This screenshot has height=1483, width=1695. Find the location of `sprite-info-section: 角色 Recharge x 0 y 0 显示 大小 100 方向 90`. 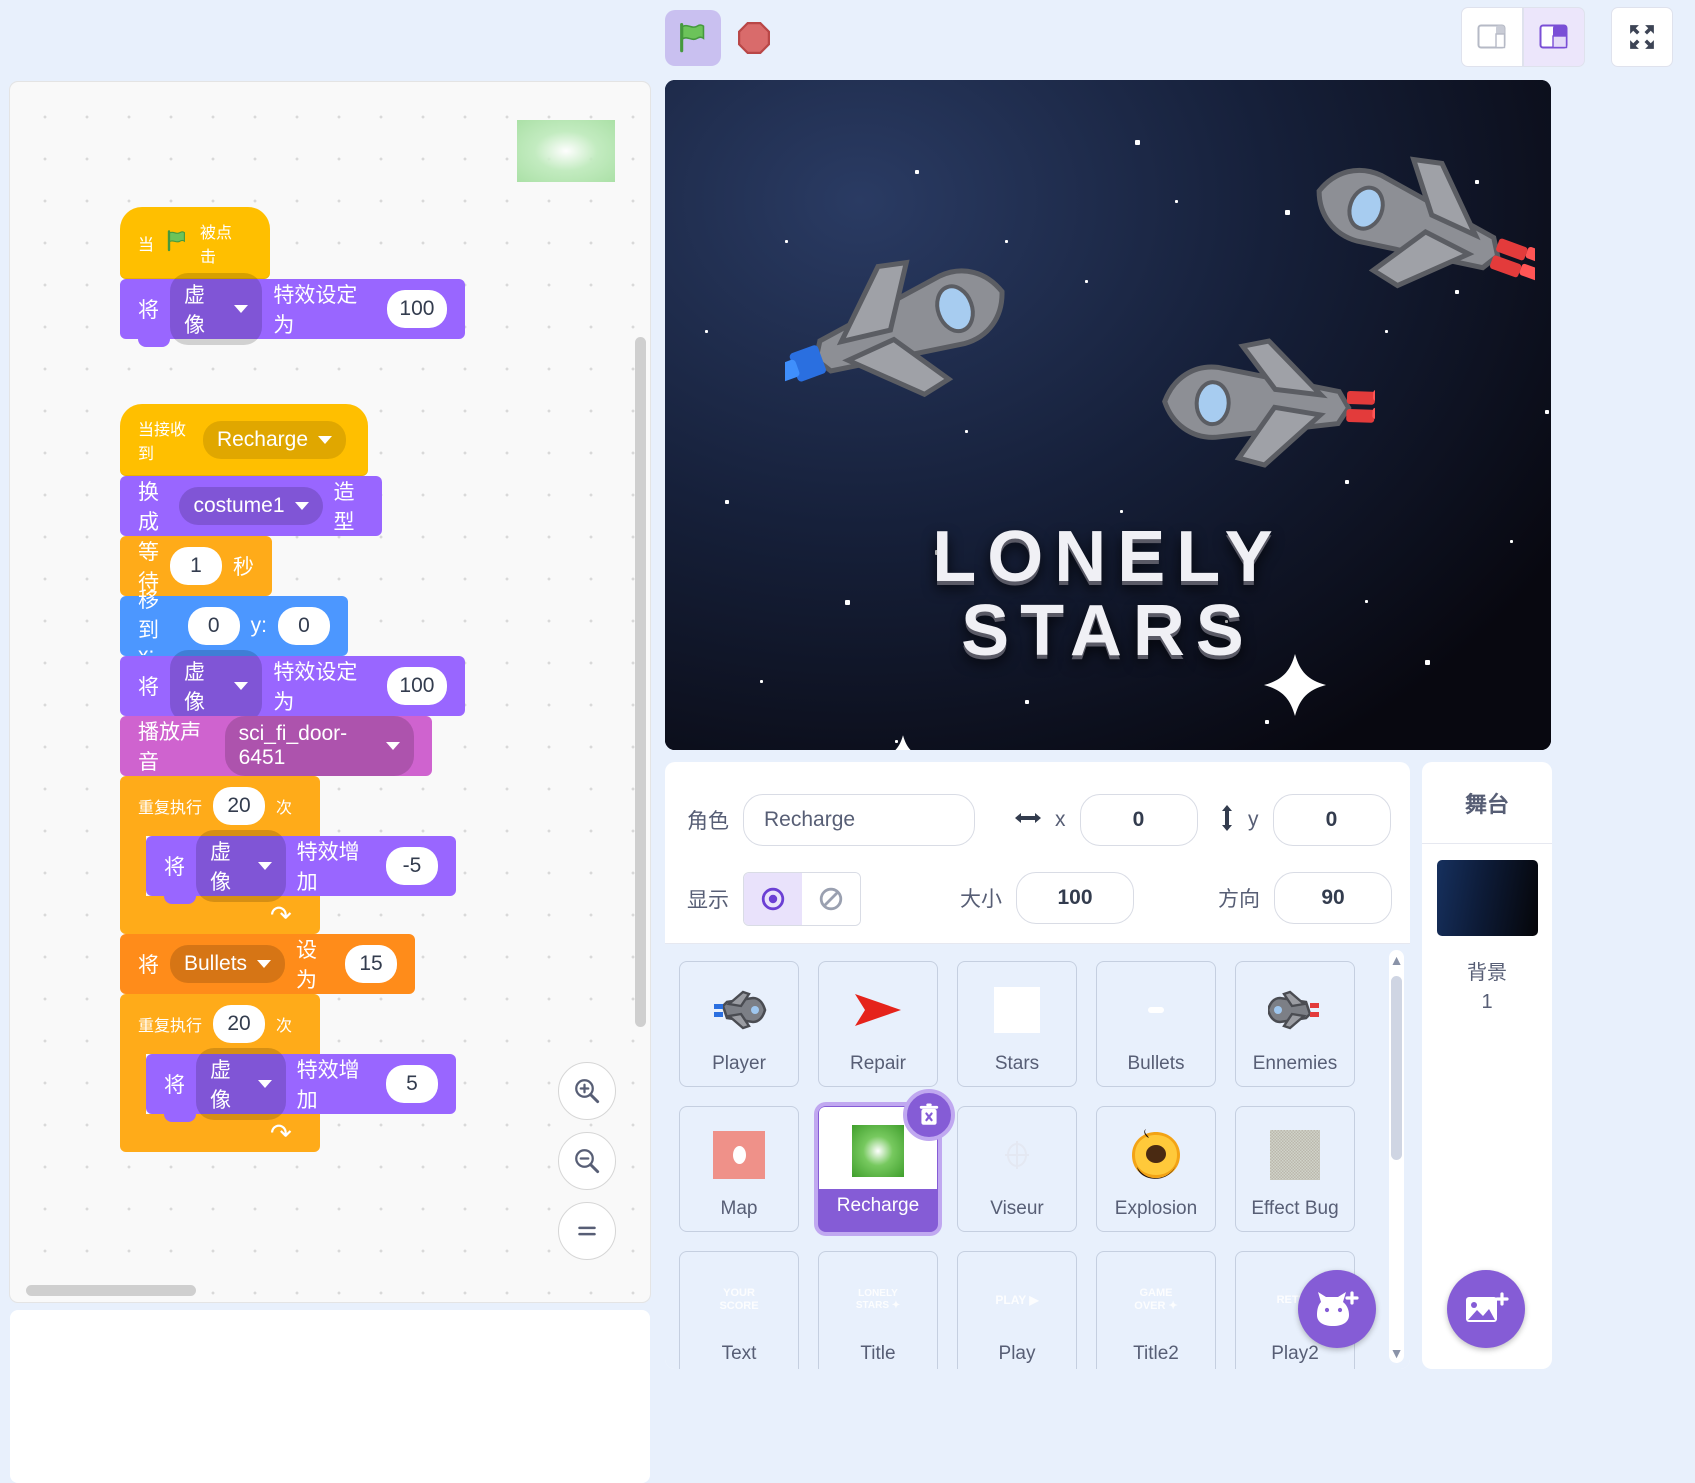

sprite-info-section: 角色 Recharge x 0 y 0 显示 大小 100 方向 90 is located at coordinates (1037, 853).